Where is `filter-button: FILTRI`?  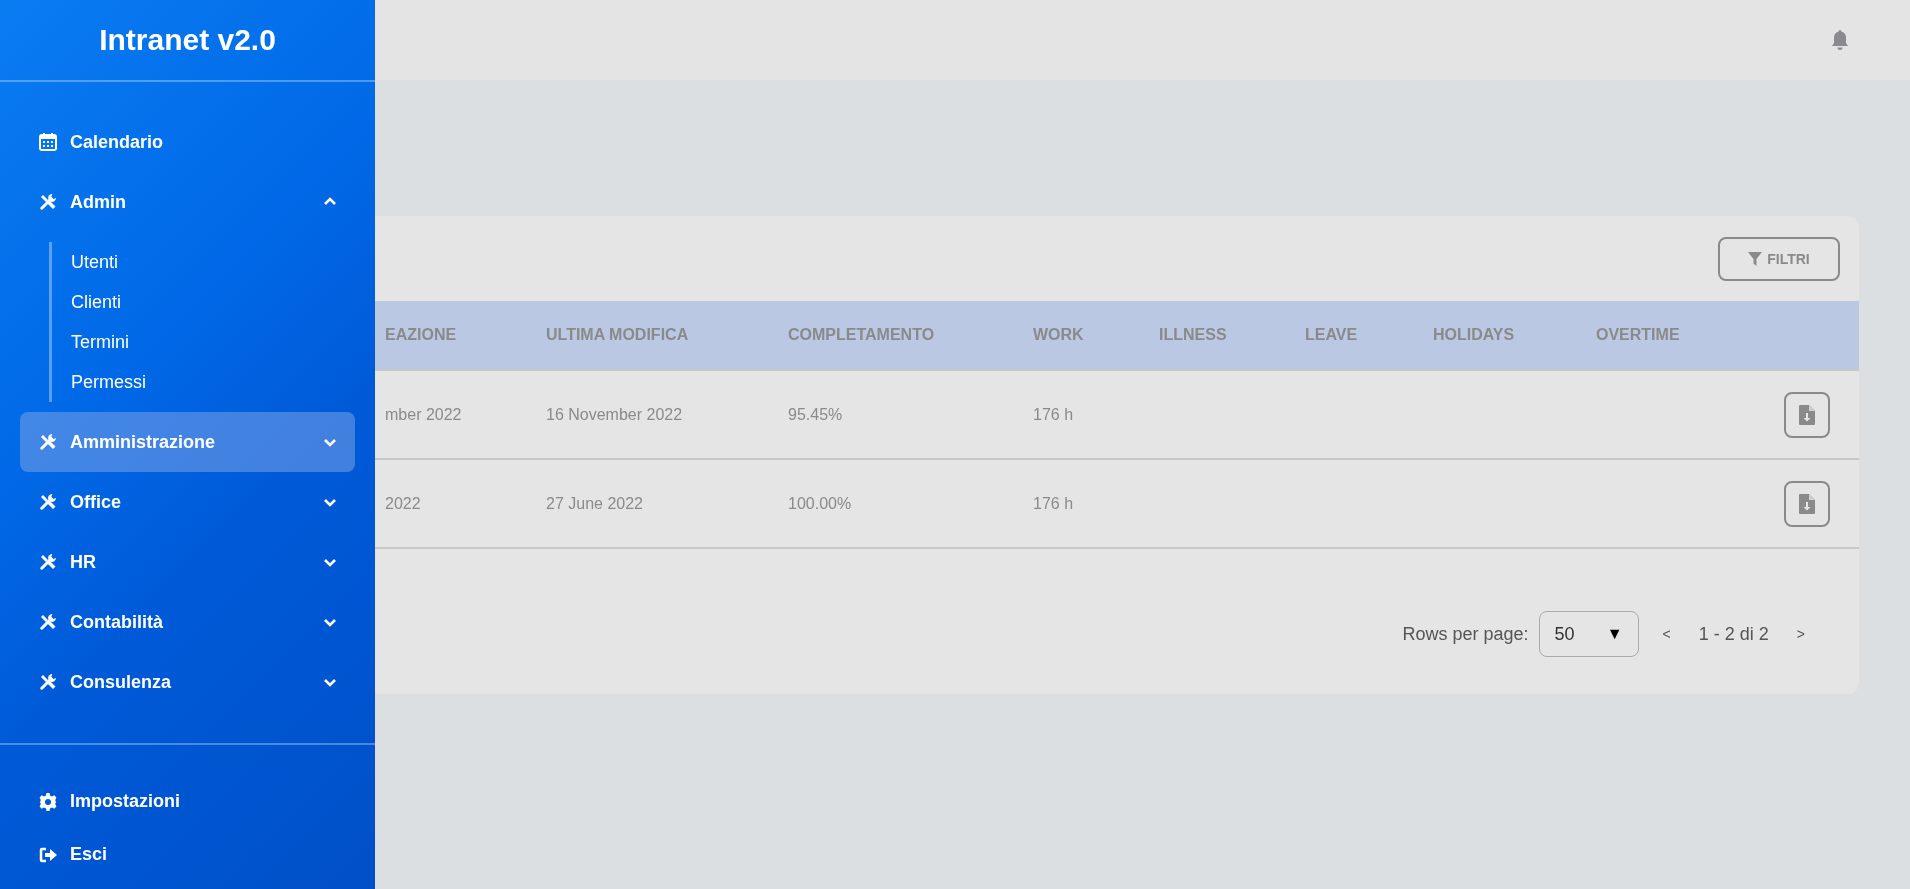
filter-button: FILTRI is located at coordinates (1779, 258).